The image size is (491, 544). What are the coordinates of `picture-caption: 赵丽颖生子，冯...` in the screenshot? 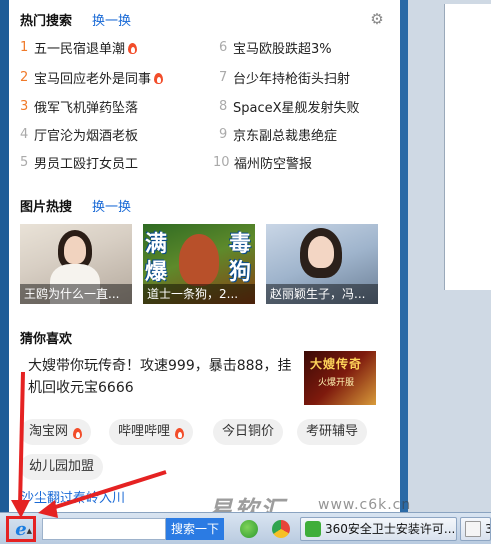 It's located at (322, 294).